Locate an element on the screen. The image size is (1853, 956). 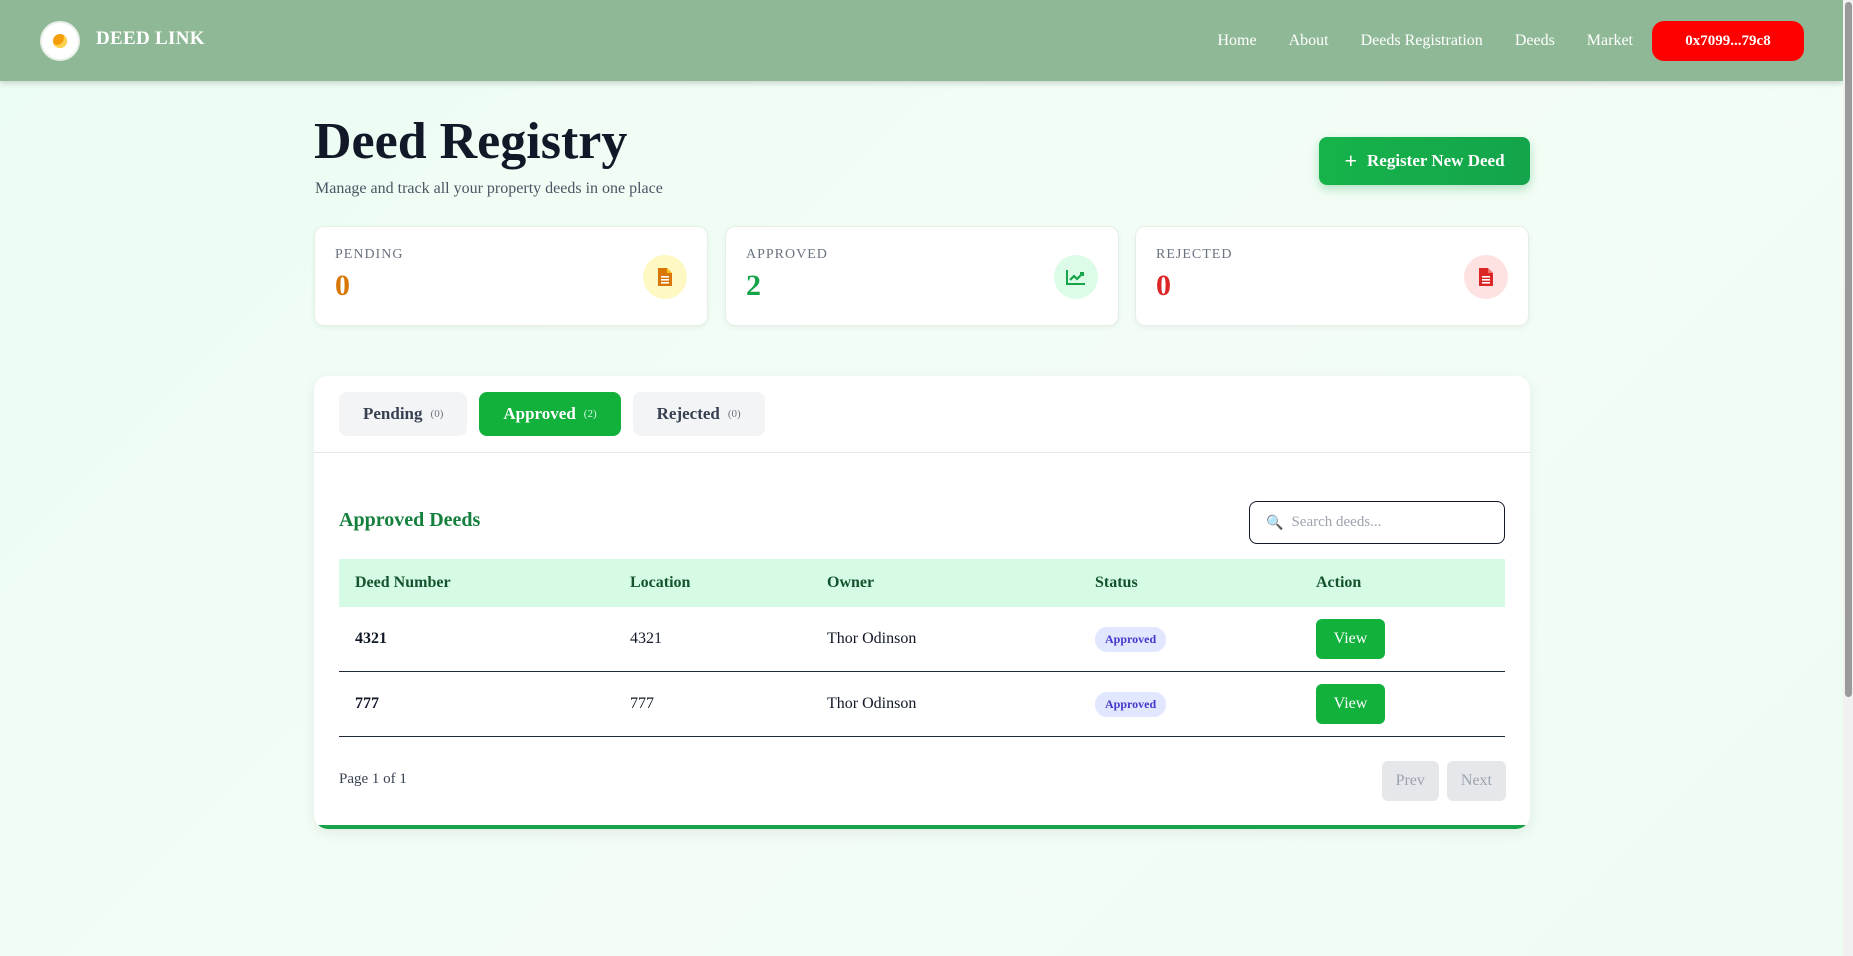
logo-icon is located at coordinates (60, 41).